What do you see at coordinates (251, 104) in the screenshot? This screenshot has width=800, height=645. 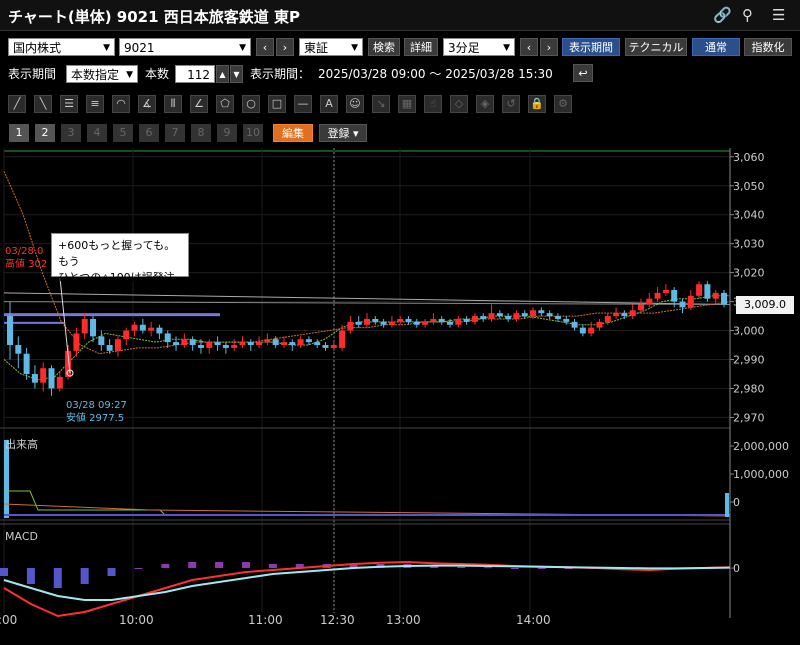 I see `circle-tool-icon: ○` at bounding box center [251, 104].